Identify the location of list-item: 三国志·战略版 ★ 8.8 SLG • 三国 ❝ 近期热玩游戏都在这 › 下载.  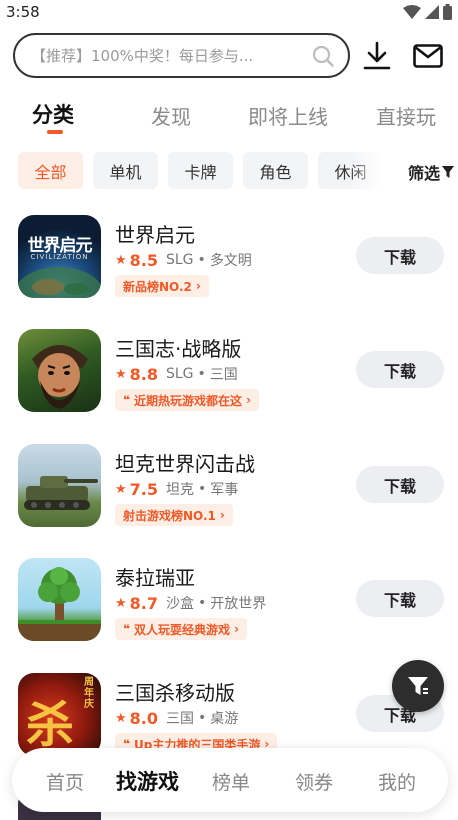
(229, 379).